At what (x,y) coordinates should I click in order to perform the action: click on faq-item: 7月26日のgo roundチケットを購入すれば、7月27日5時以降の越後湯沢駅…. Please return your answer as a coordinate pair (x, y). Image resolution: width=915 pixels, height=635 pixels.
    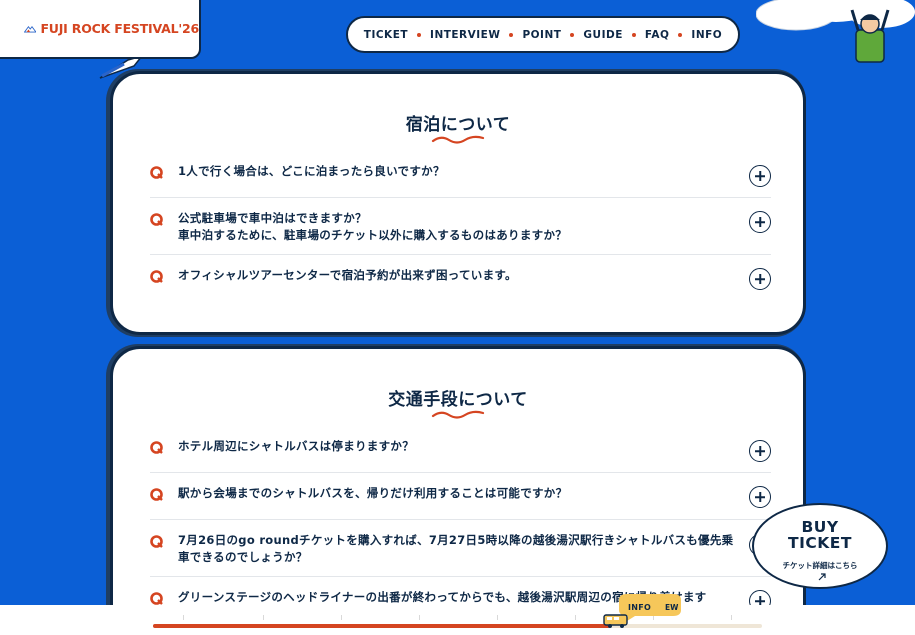
    Looking at the image, I should click on (460, 548).